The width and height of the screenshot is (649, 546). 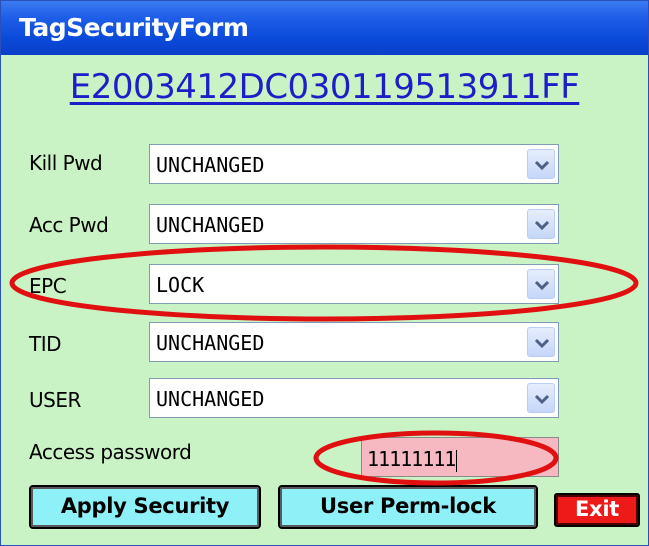 I want to click on window-title: TagSecurityForm, so click(x=134, y=27).